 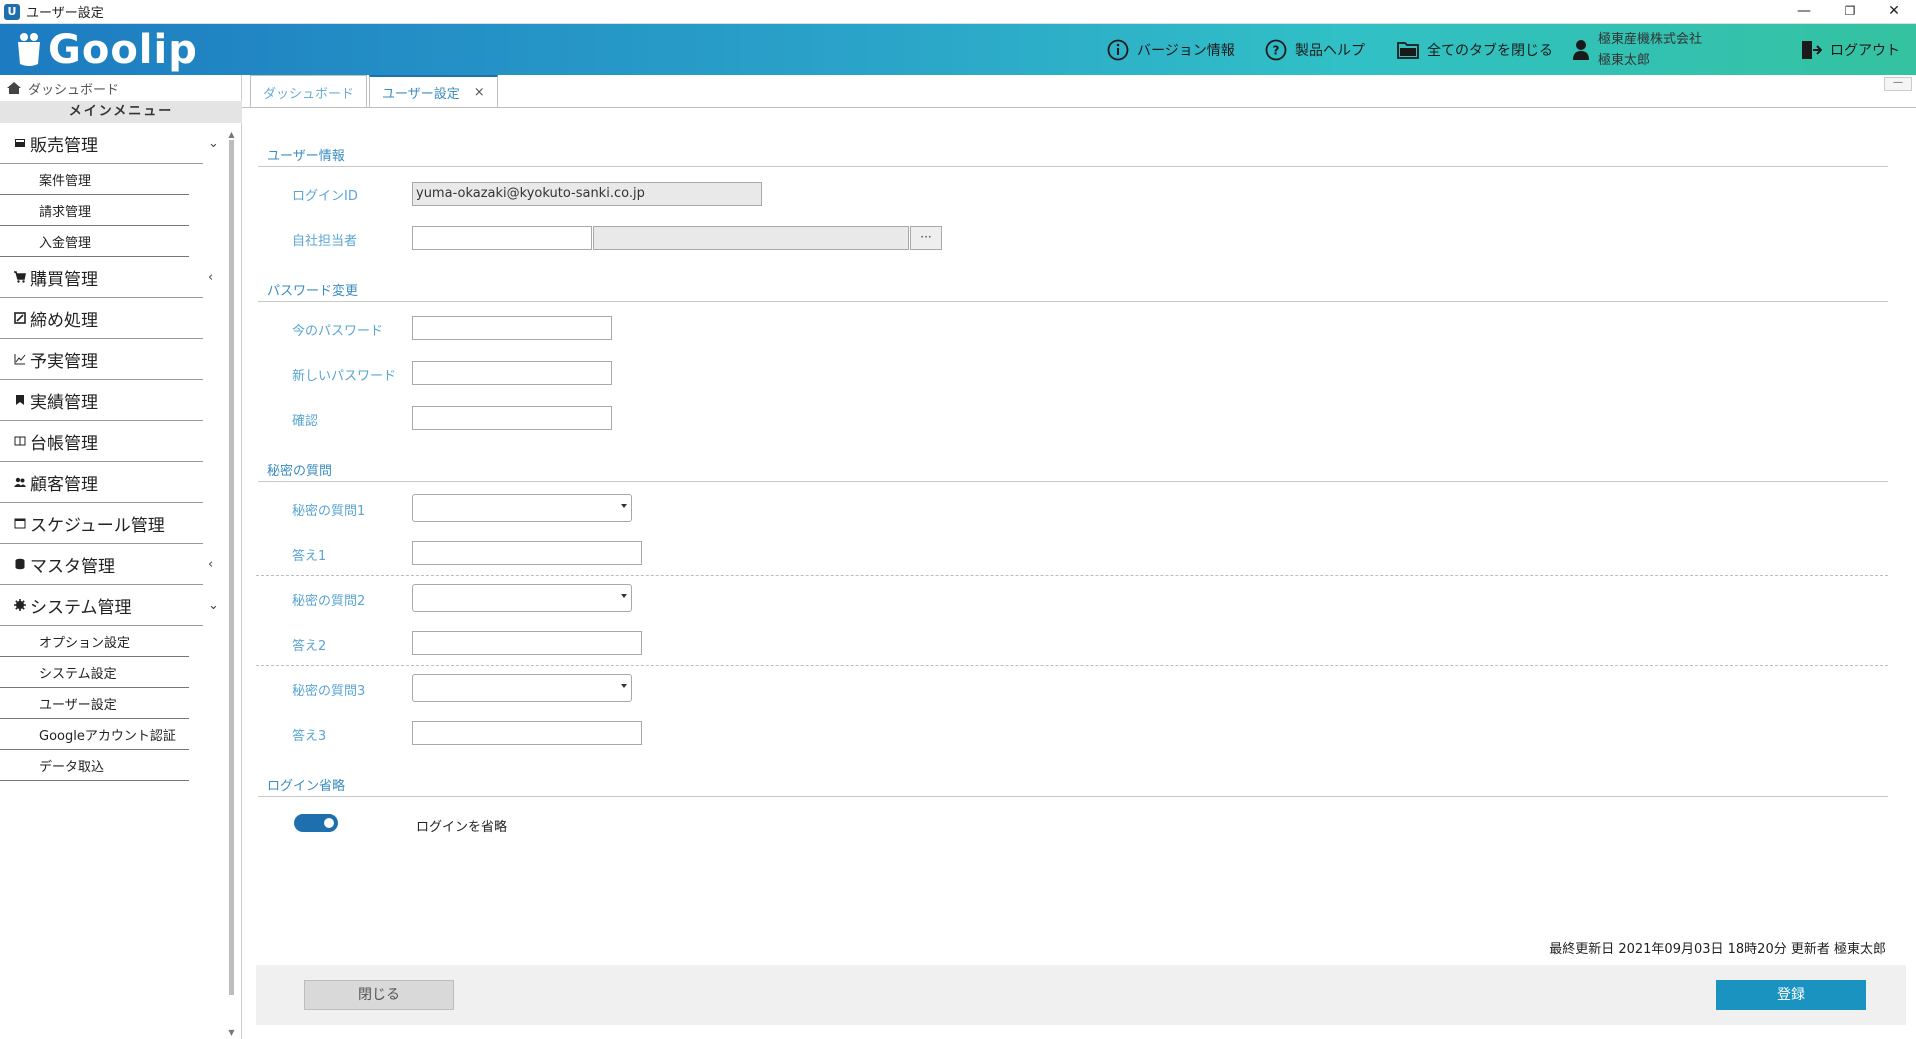 What do you see at coordinates (926, 238) in the screenshot?
I see `staff-lookup-button: ···` at bounding box center [926, 238].